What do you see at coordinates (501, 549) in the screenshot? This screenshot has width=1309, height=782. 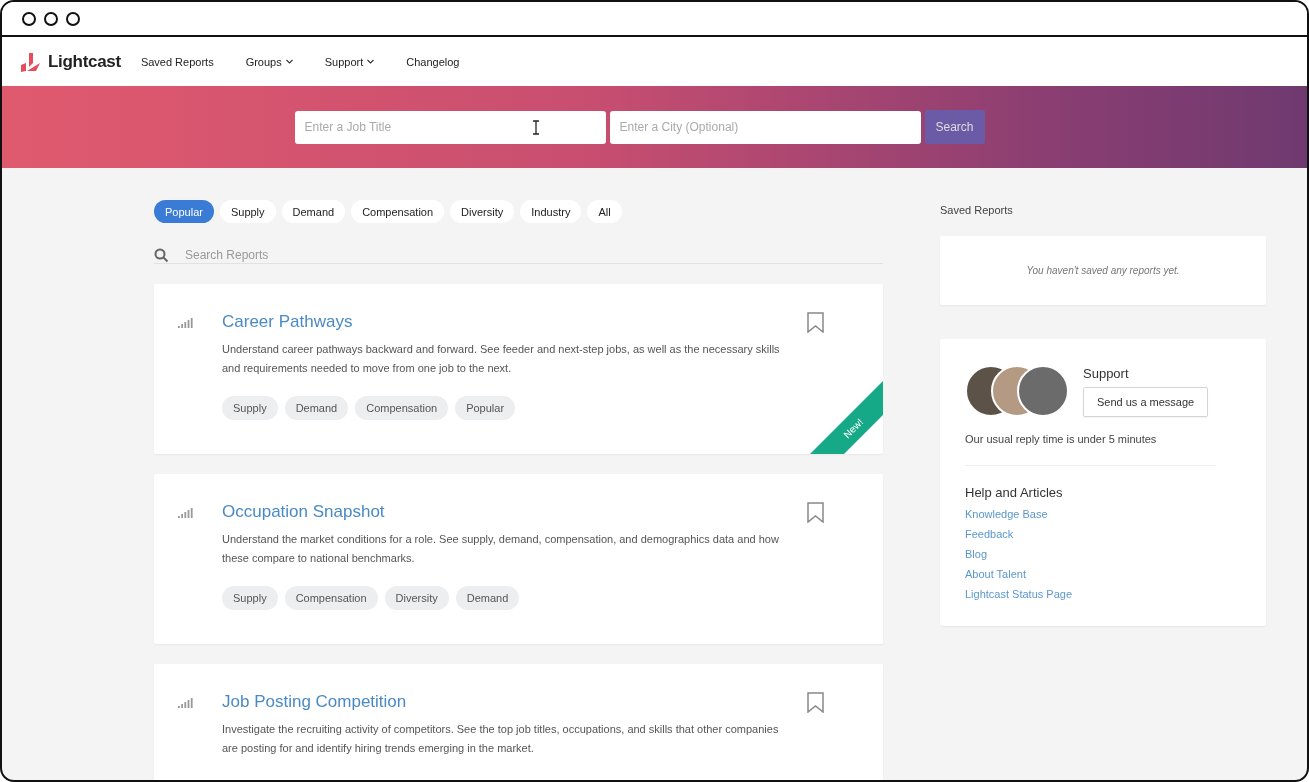 I see `report-description: Understand the market conditions for a role. See supply, demand, compensation, and demographics data and how these compare to national benchmarks.` at bounding box center [501, 549].